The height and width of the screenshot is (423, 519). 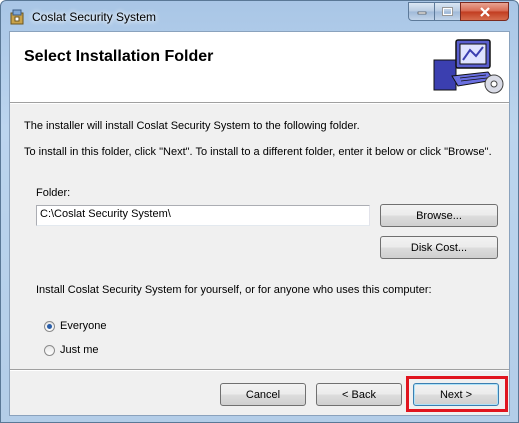 I want to click on footer-divider, so click(x=259, y=370).